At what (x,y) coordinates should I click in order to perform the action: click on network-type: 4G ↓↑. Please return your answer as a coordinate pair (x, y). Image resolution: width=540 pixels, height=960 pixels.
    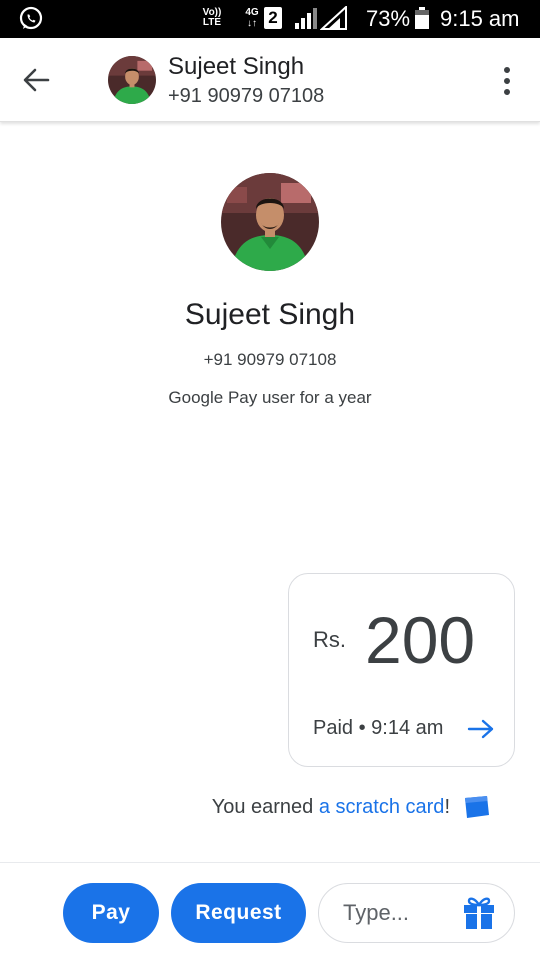
    Looking at the image, I should click on (252, 18).